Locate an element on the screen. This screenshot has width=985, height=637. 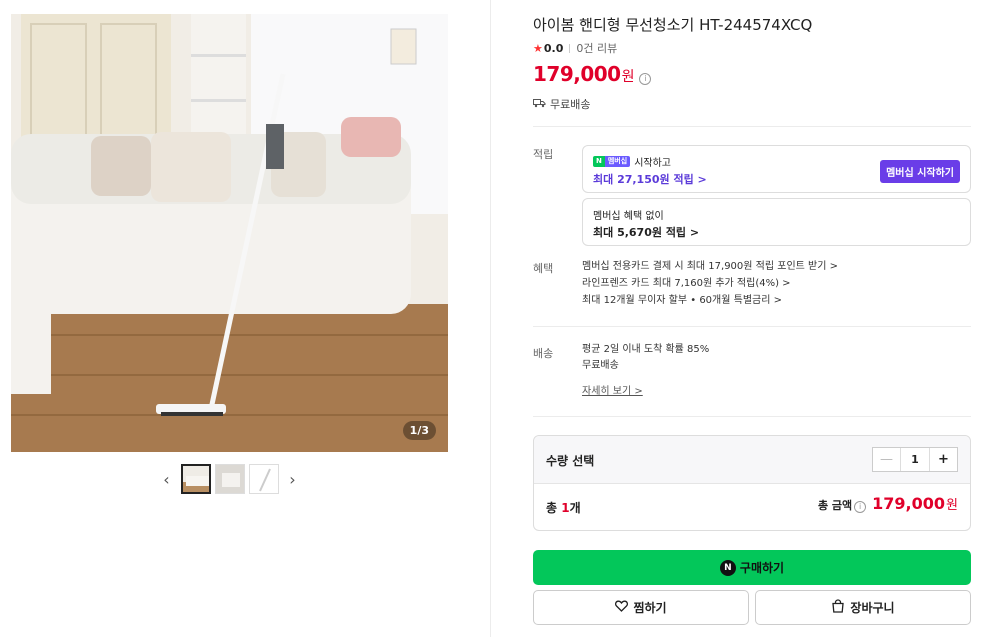
delivery-label: 배송 is located at coordinates (543, 353).